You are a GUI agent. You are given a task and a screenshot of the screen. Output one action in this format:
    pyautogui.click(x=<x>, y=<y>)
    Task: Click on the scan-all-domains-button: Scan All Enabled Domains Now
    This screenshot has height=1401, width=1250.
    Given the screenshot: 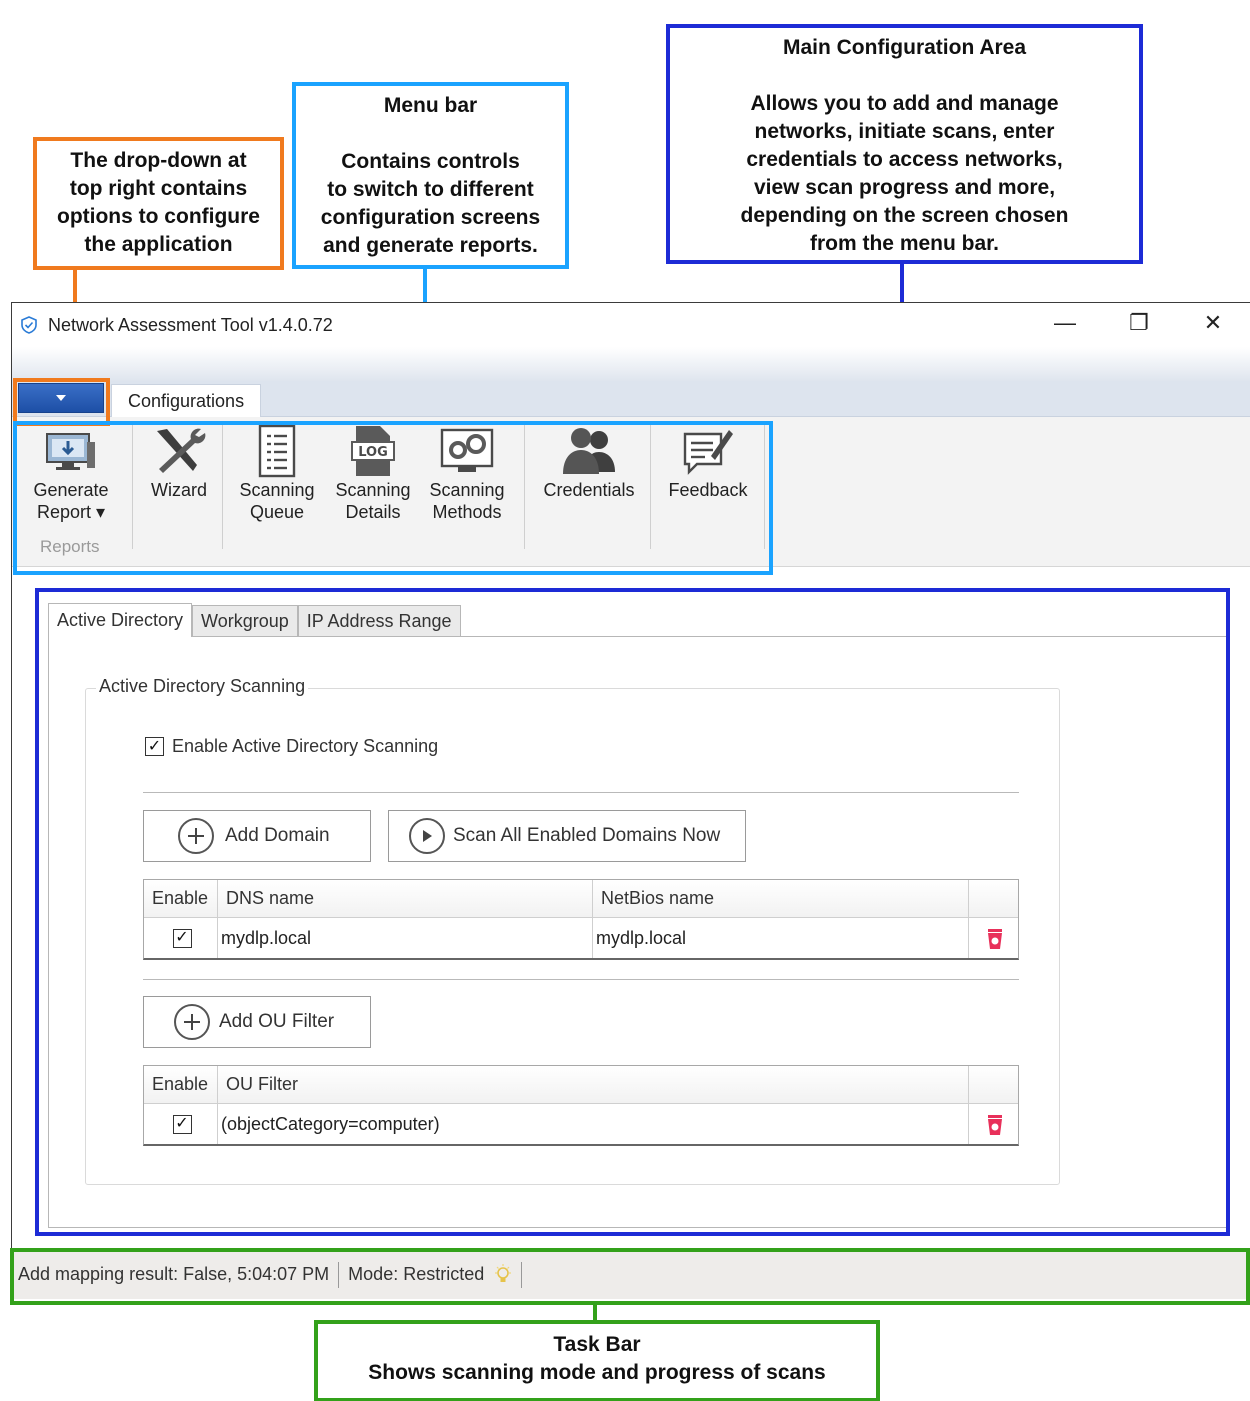 What is the action you would take?
    pyautogui.click(x=567, y=836)
    